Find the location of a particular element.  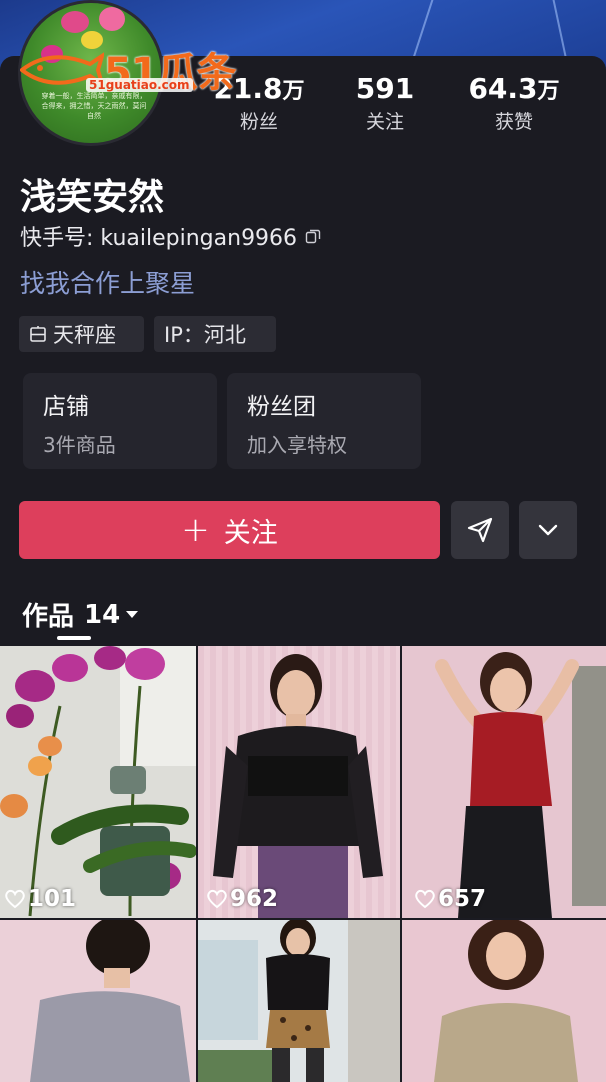

stat-label: 获赞 is located at coordinates (513, 122).